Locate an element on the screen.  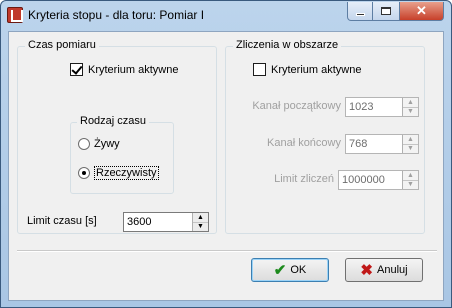
ok-button: ✔ OK is located at coordinates (290, 270).